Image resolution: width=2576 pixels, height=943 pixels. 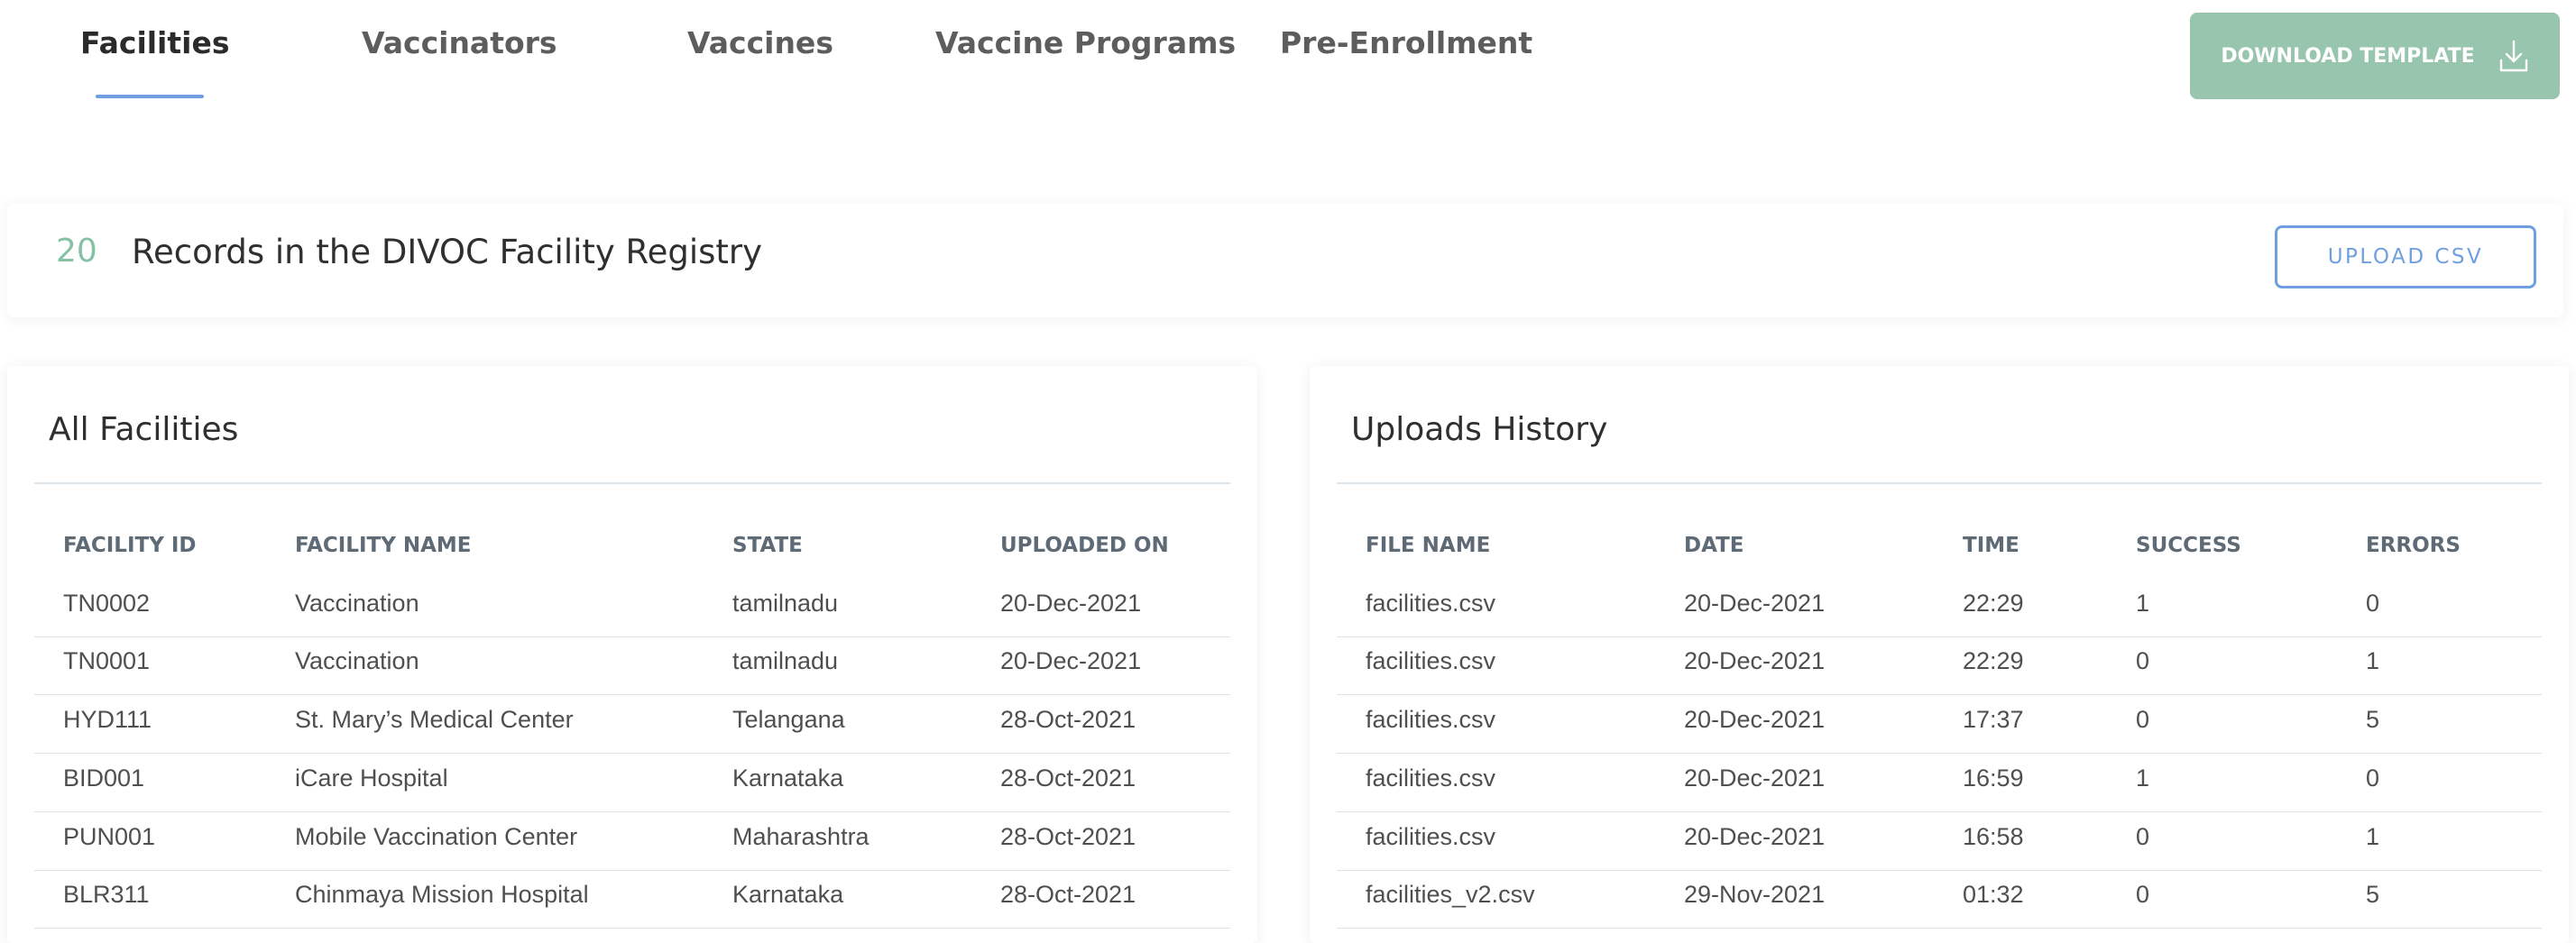 What do you see at coordinates (767, 545) in the screenshot?
I see `column-header-state: STATE` at bounding box center [767, 545].